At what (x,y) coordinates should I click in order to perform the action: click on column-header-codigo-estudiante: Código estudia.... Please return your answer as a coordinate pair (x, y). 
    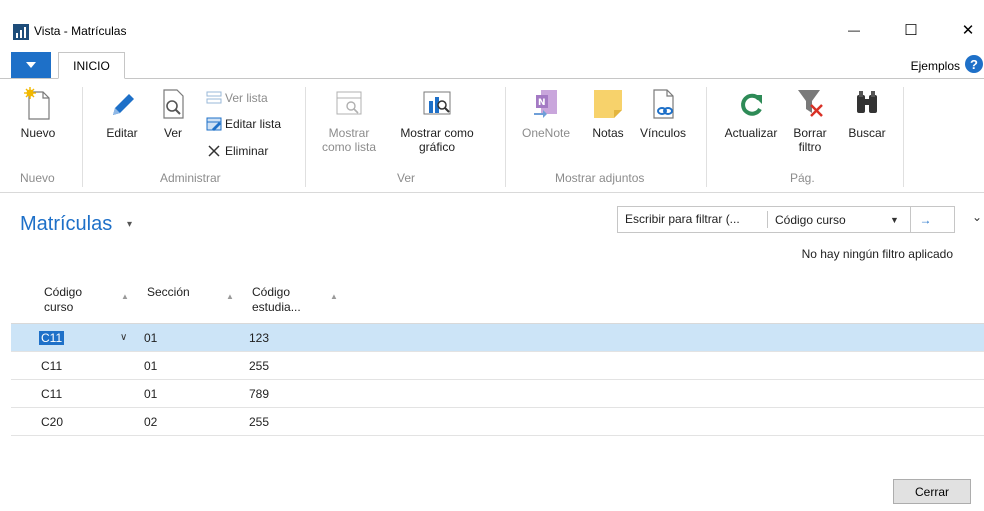
    Looking at the image, I should click on (276, 300).